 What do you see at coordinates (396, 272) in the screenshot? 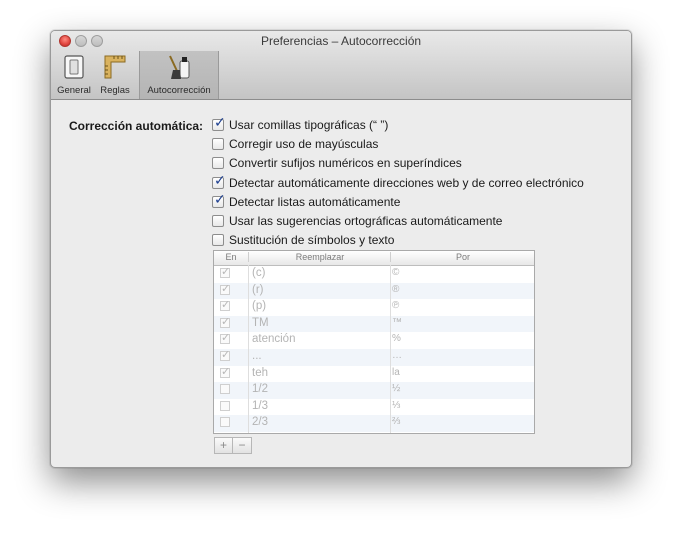
I see `with-cell: ©` at bounding box center [396, 272].